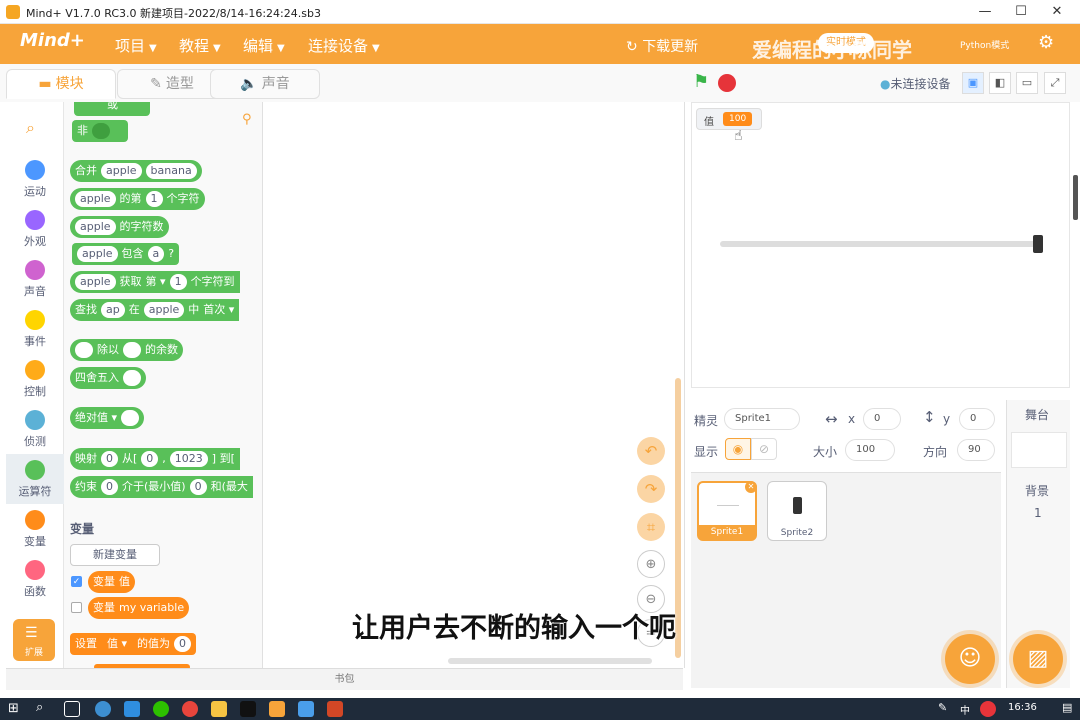 Image resolution: width=1080 pixels, height=720 pixels. Describe the element at coordinates (1027, 83) in the screenshot. I see `stage-only-button: ▭` at that location.